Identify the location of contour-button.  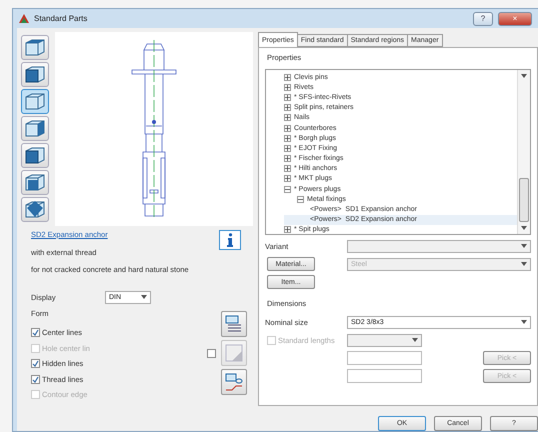
(234, 382).